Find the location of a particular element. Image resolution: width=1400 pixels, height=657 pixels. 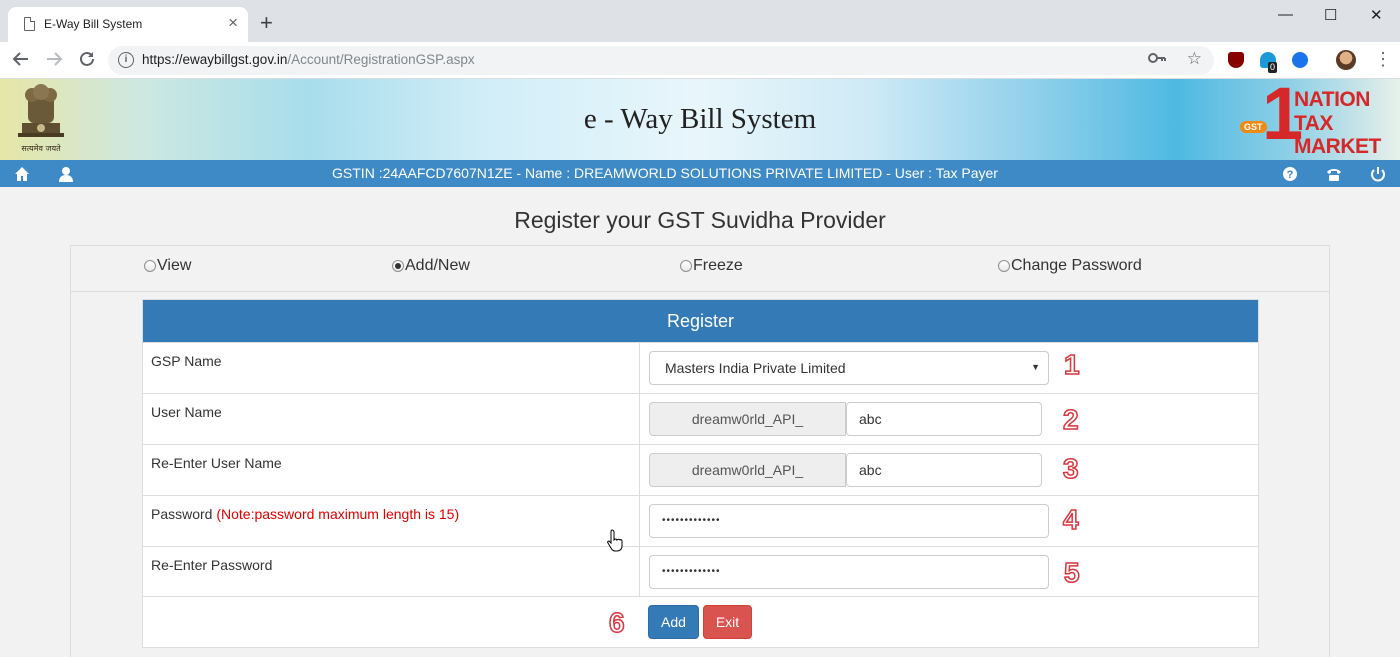

form-title: Register is located at coordinates (700, 321).